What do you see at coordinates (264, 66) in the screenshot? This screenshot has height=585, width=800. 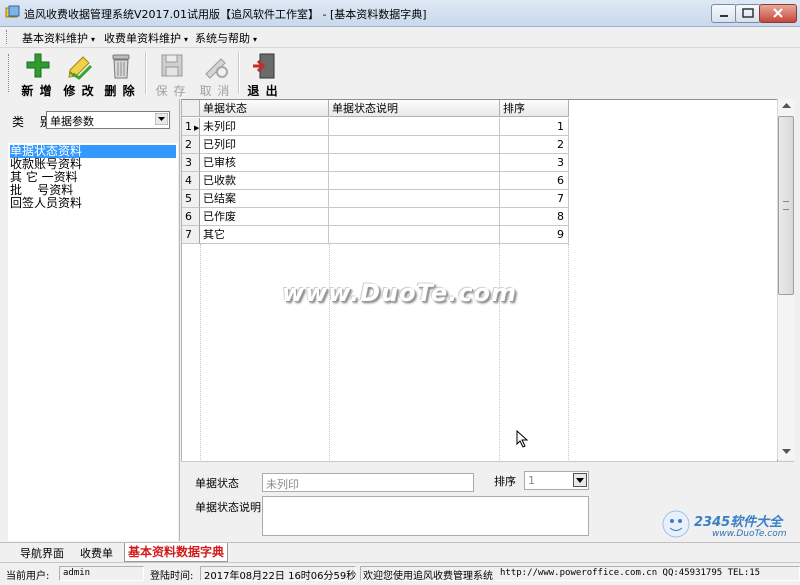 I see `exit-door-icon` at bounding box center [264, 66].